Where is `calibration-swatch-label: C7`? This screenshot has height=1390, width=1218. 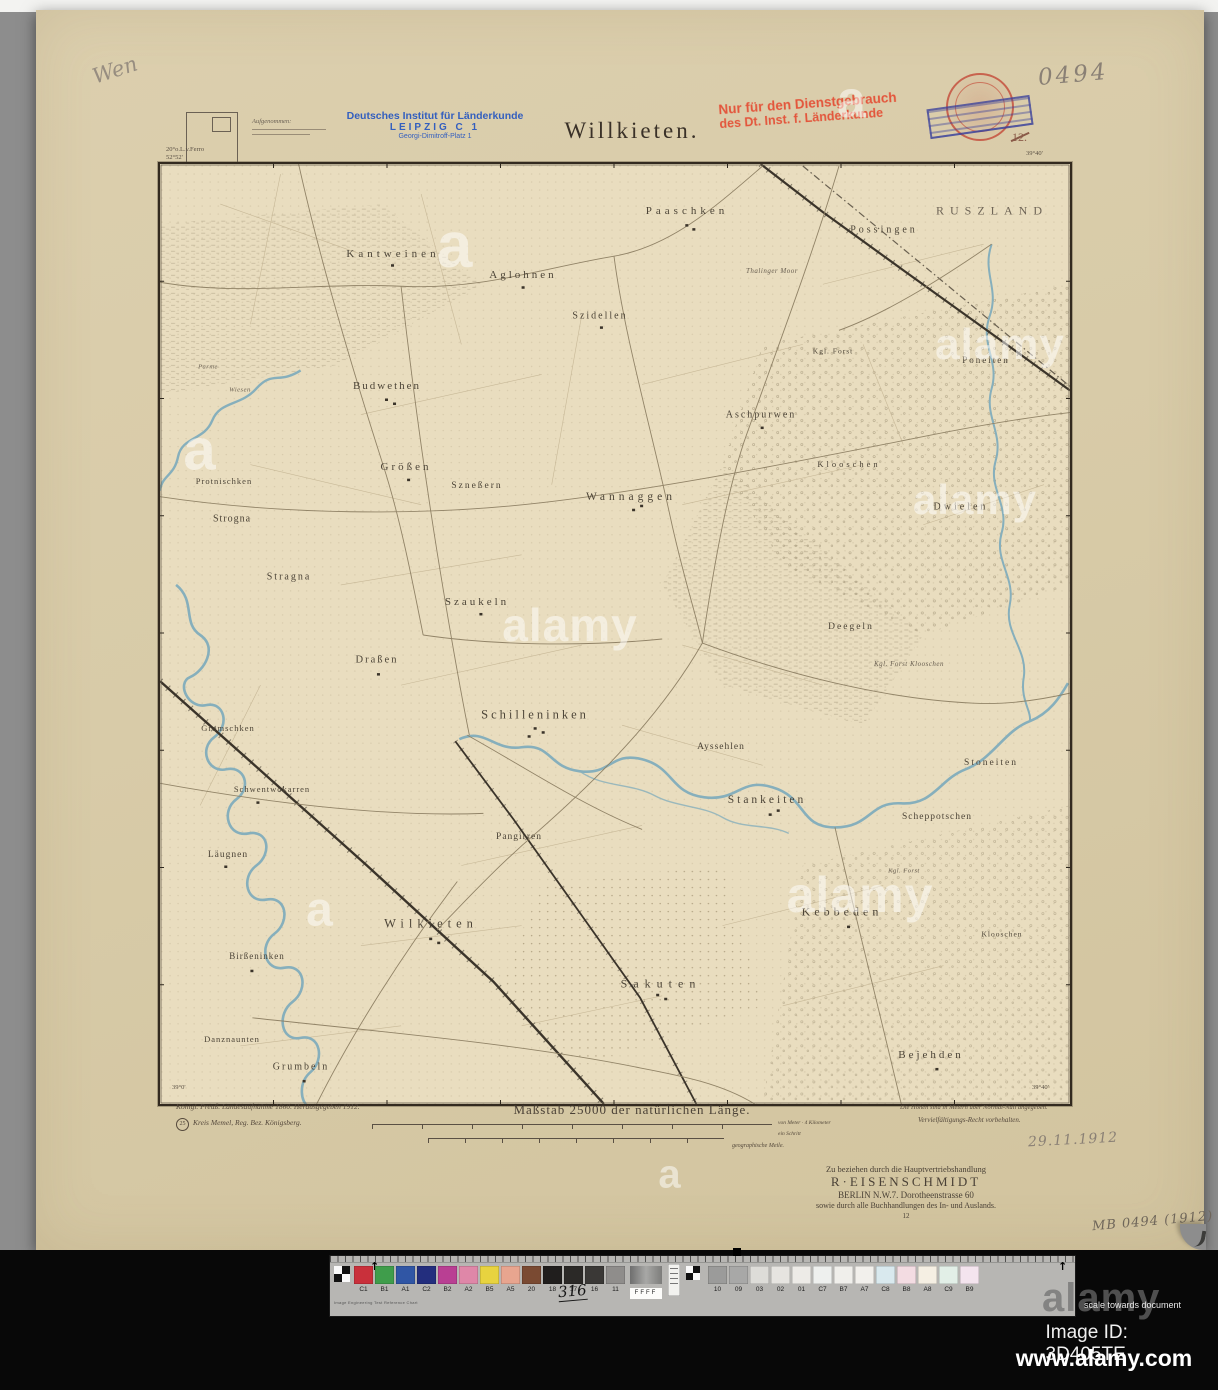 calibration-swatch-label: C7 is located at coordinates (822, 1289).